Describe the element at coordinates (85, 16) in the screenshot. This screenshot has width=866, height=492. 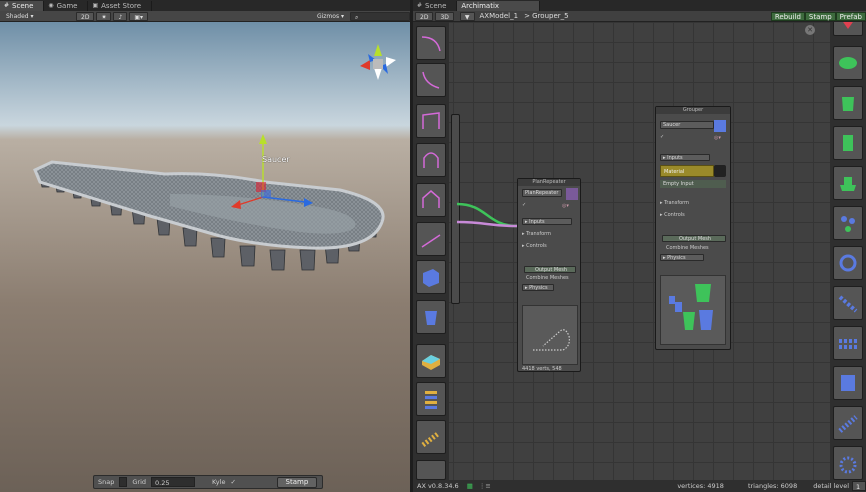
I see `mode-2d-button: 2D` at that location.